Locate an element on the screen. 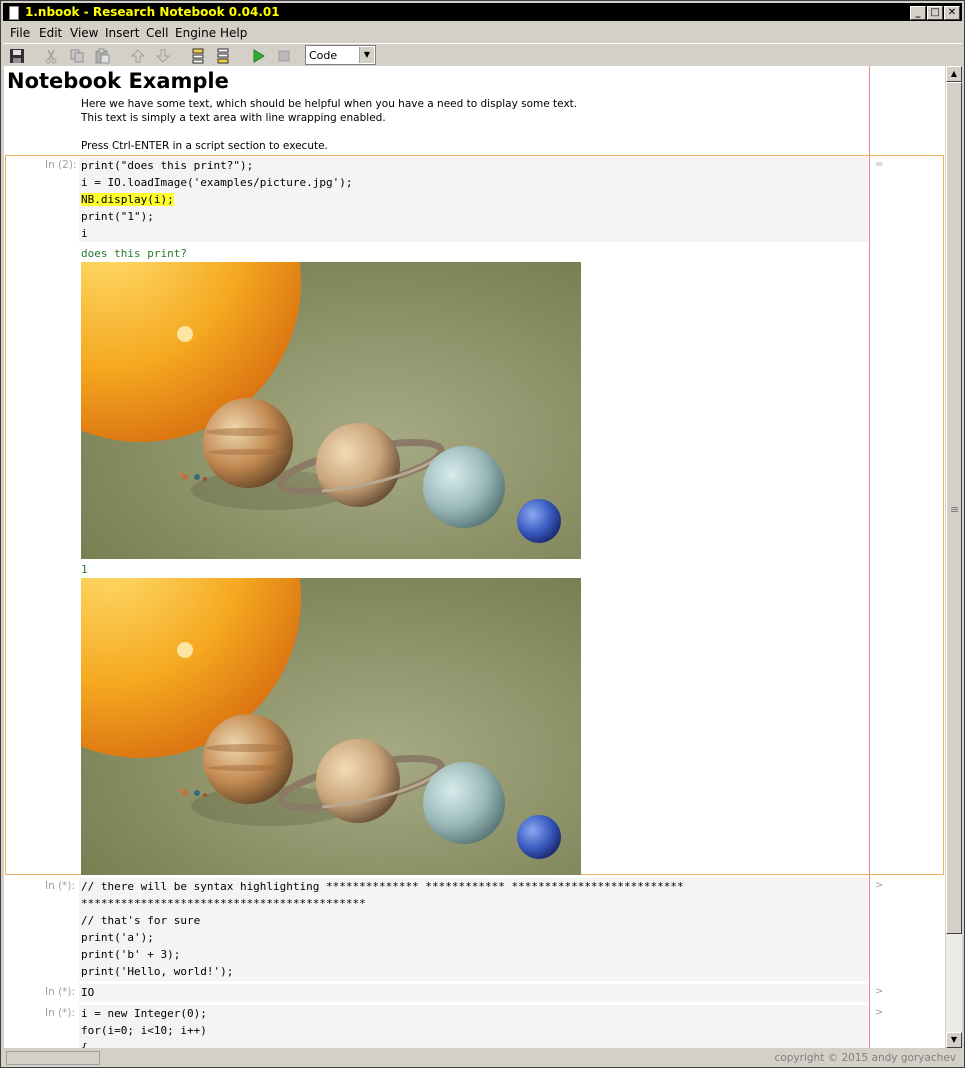  status-bar: copyright © 2015 andy goryachev is located at coordinates (482, 1058).